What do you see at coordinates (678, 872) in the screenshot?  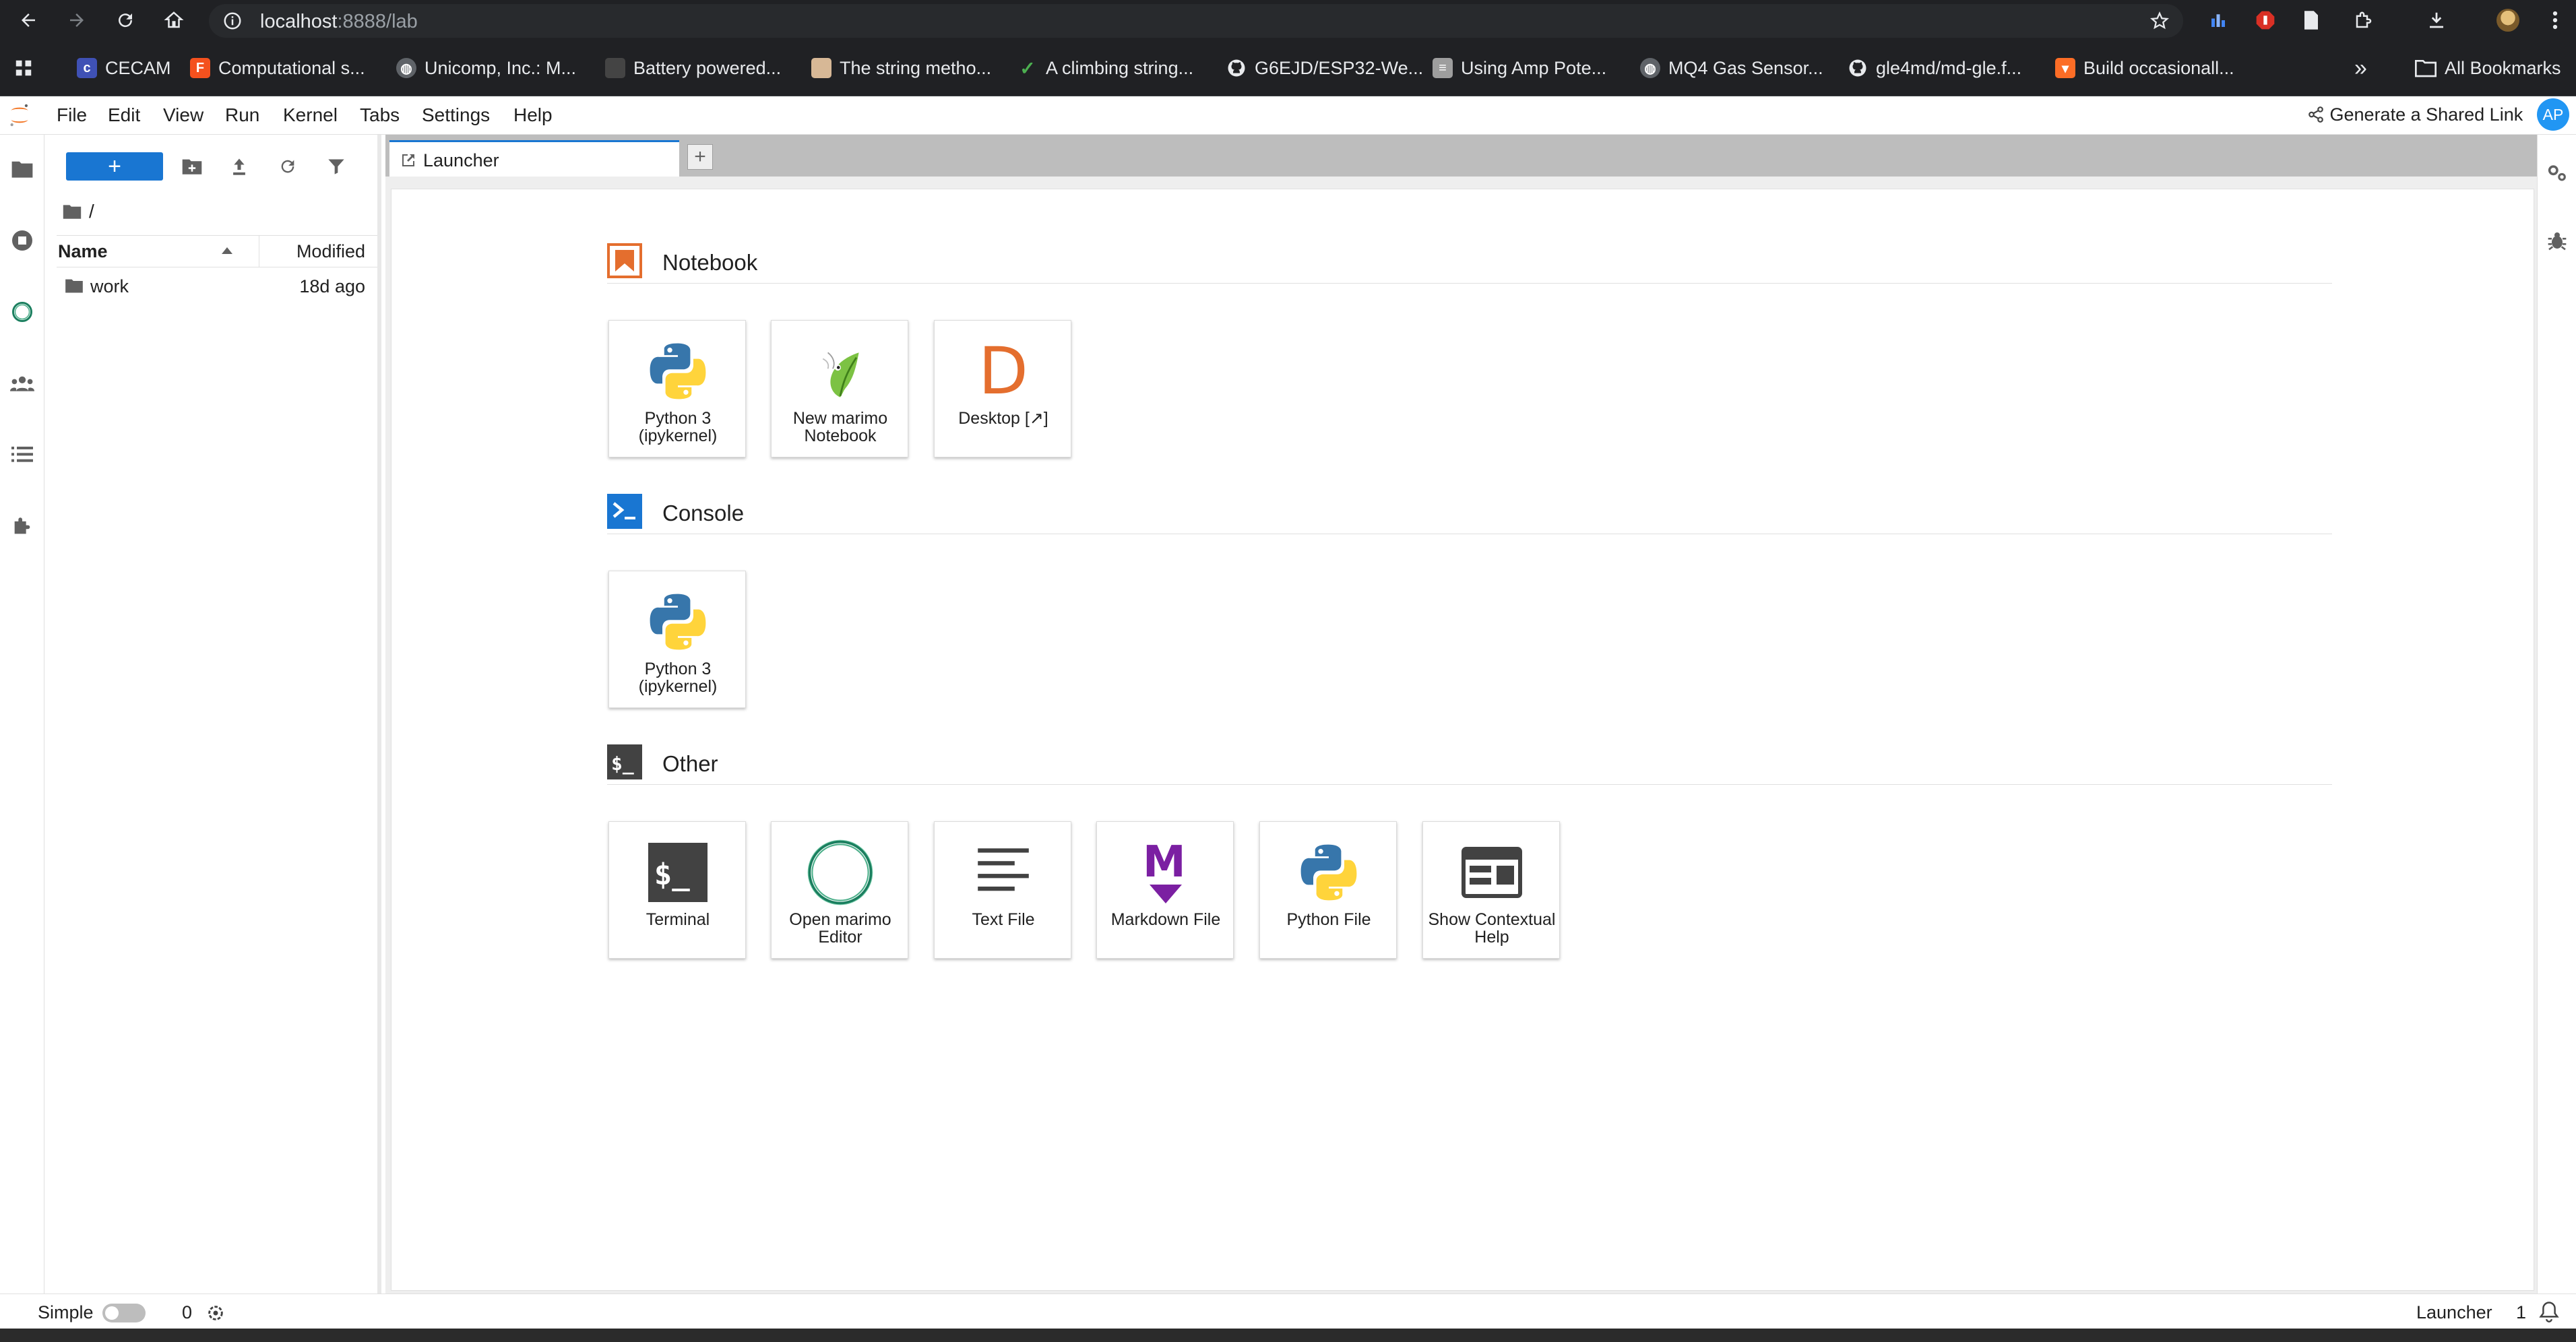 I see `terminal-icon: $_` at bounding box center [678, 872].